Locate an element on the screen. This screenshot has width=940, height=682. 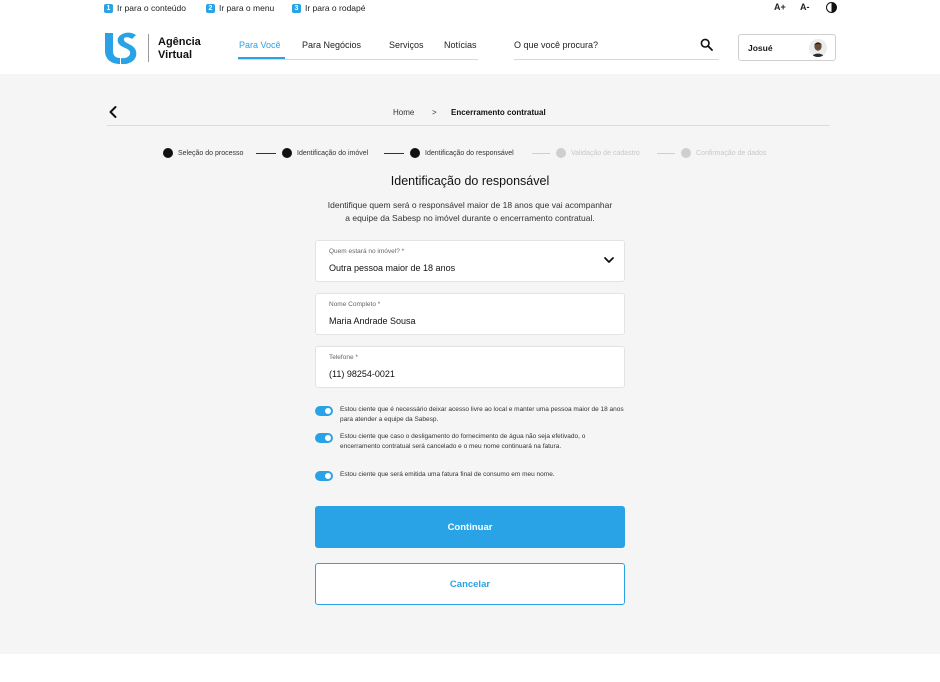
search-input: O que você procura? is located at coordinates (556, 45).